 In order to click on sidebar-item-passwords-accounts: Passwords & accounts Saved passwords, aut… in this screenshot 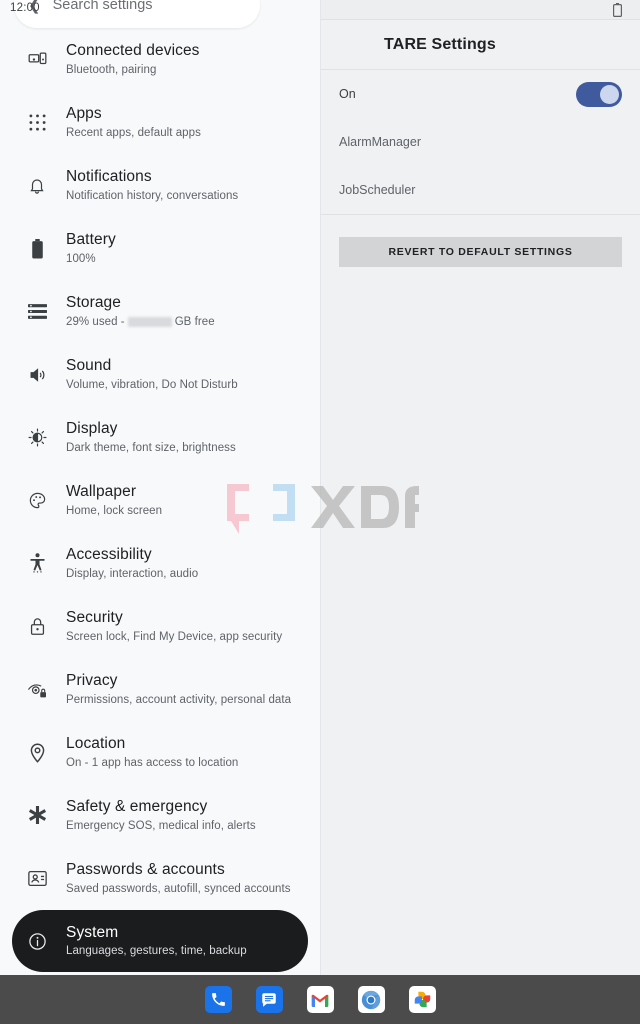, I will do `click(160, 878)`.